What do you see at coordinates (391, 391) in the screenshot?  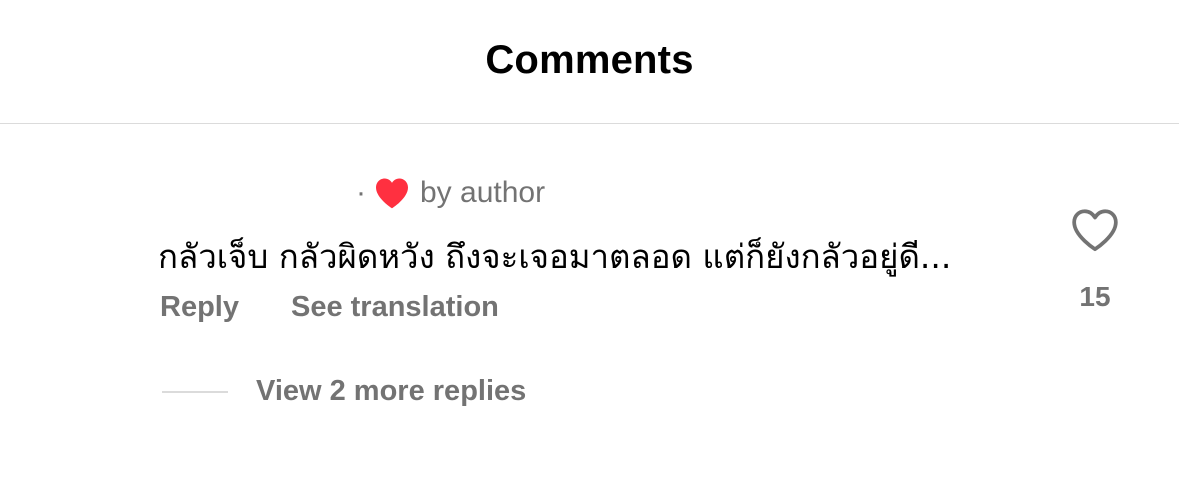 I see `view-replies-label: View 2 more replies` at bounding box center [391, 391].